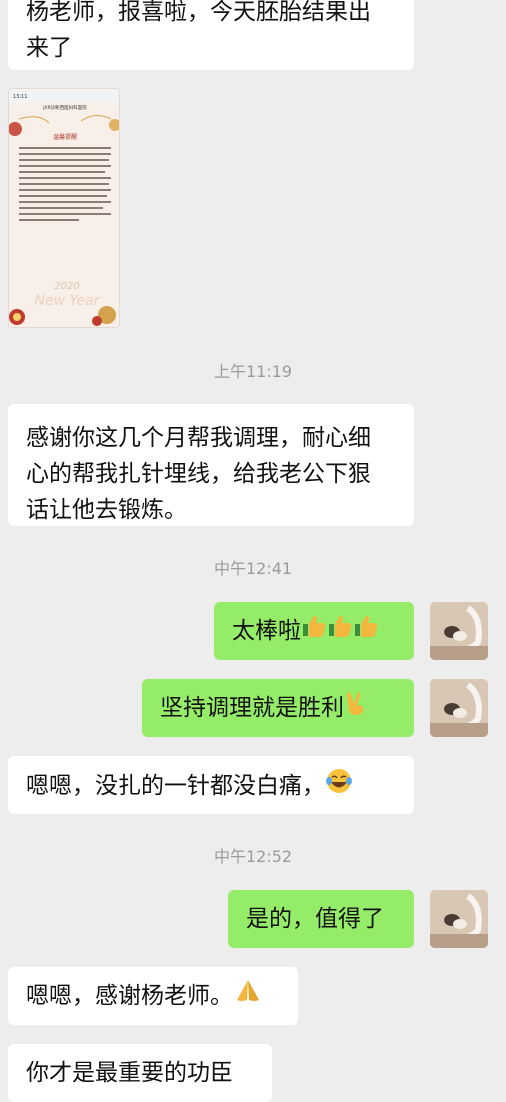 This screenshot has width=506, height=1102. I want to click on message-bubble-incoming: 你才是最重要的功臣, so click(140, 1073).